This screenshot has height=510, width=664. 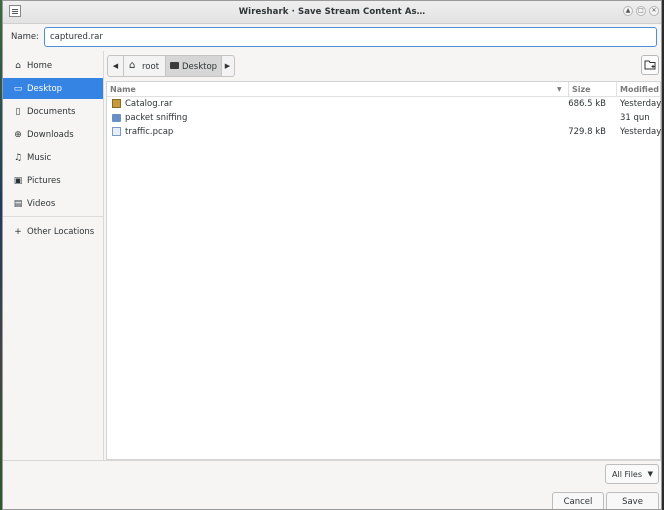 I want to click on close-icon: ✕, so click(x=654, y=11).